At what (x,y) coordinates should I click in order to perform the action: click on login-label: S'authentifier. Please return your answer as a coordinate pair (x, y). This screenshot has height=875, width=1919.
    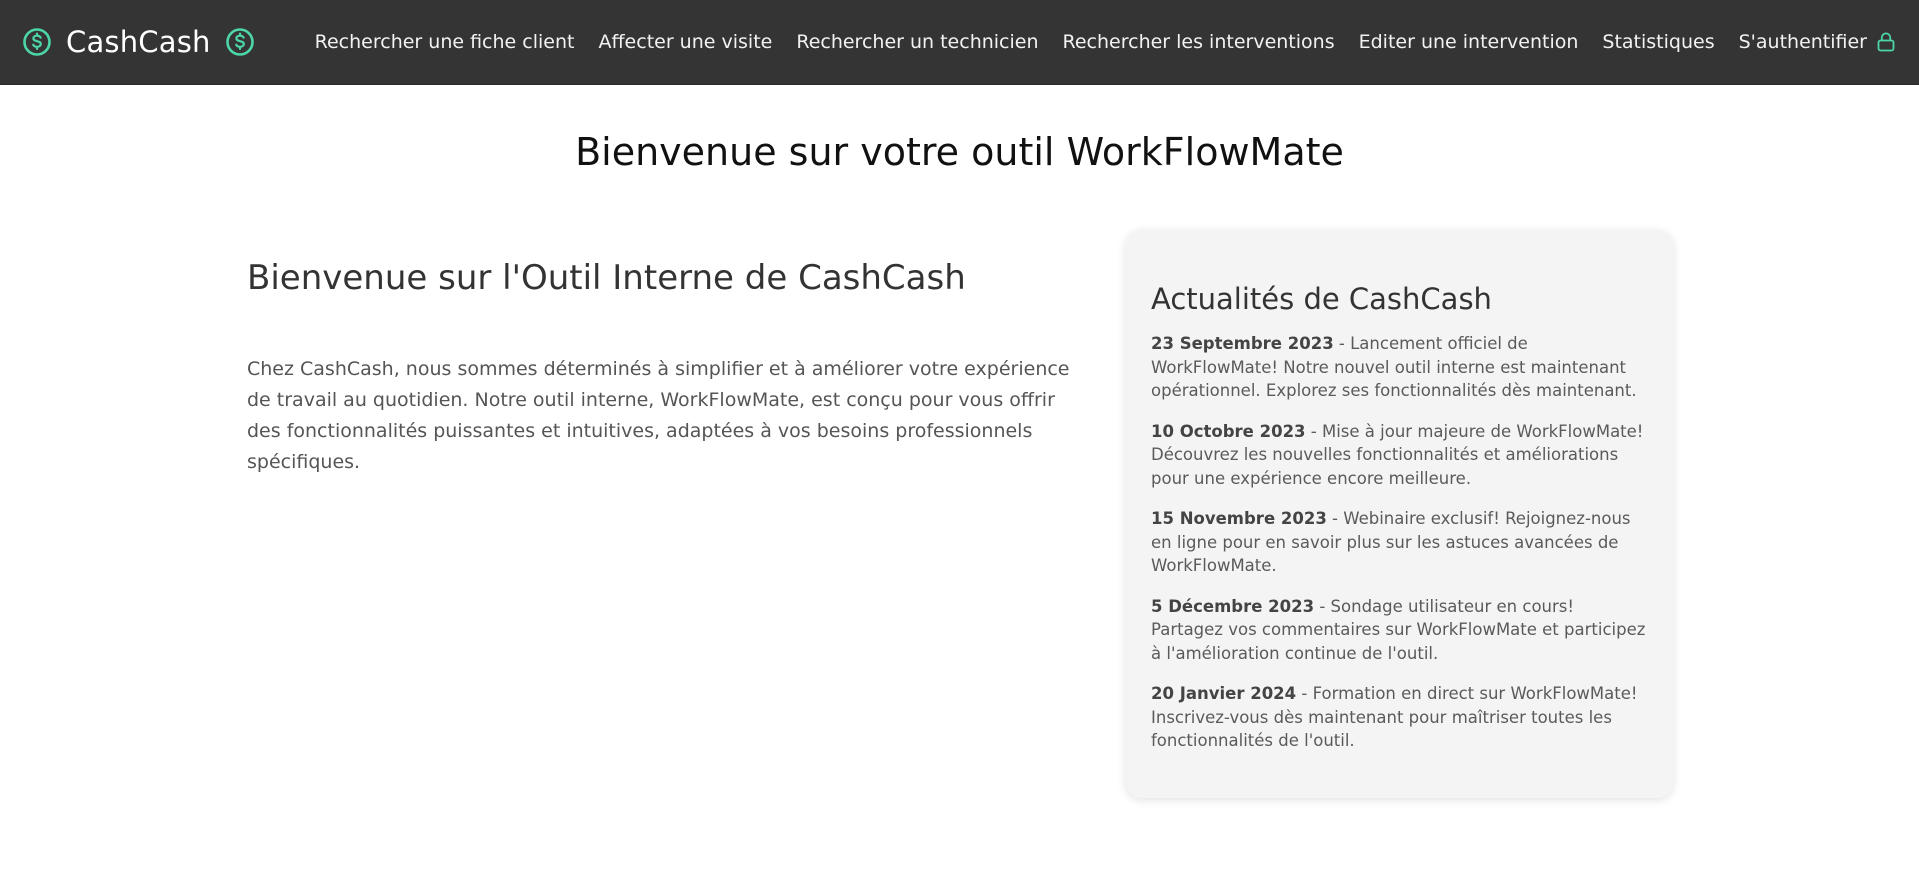
    Looking at the image, I should click on (1802, 42).